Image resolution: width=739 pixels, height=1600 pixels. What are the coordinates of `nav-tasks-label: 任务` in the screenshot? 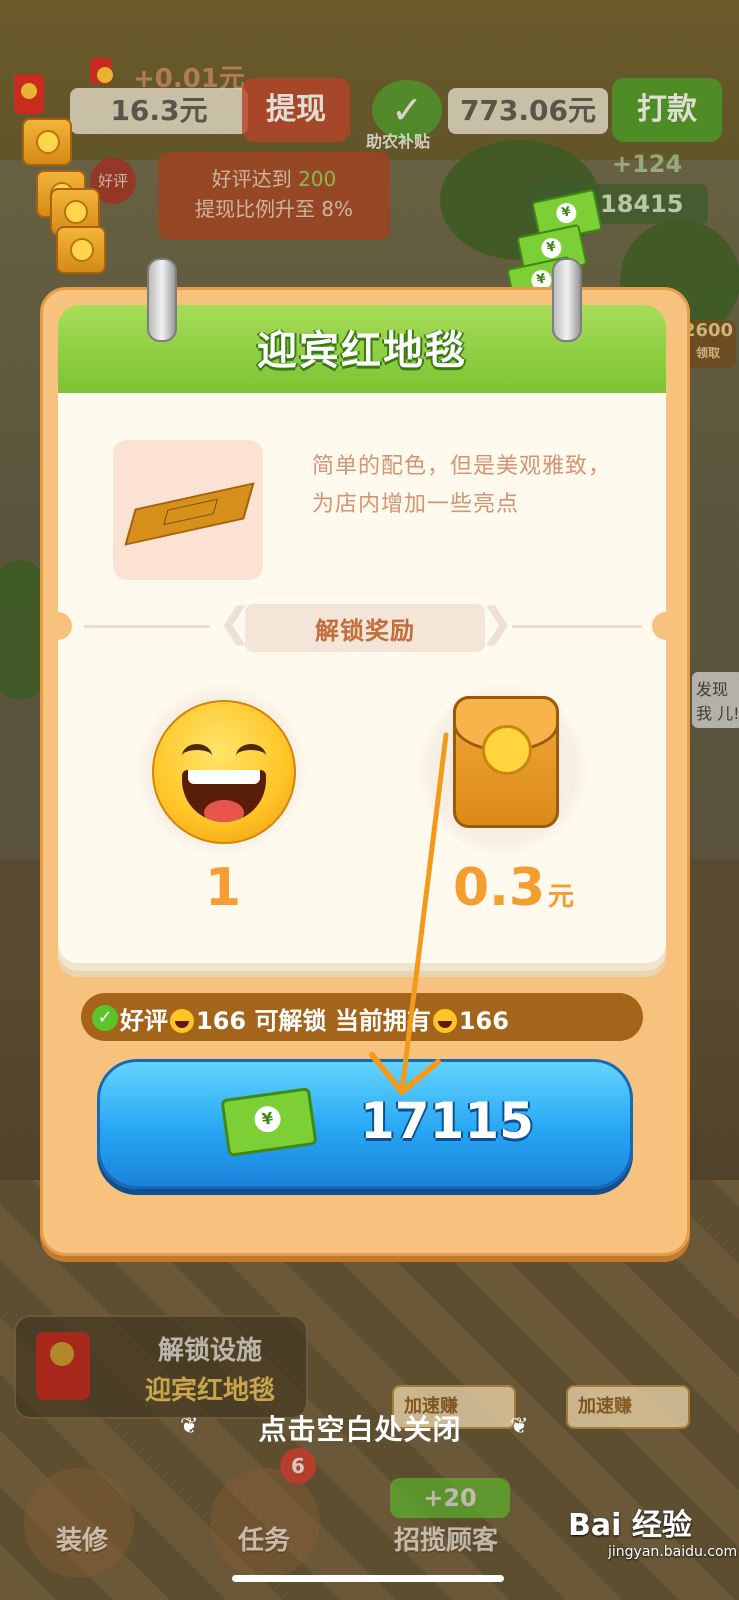 It's located at (264, 1541).